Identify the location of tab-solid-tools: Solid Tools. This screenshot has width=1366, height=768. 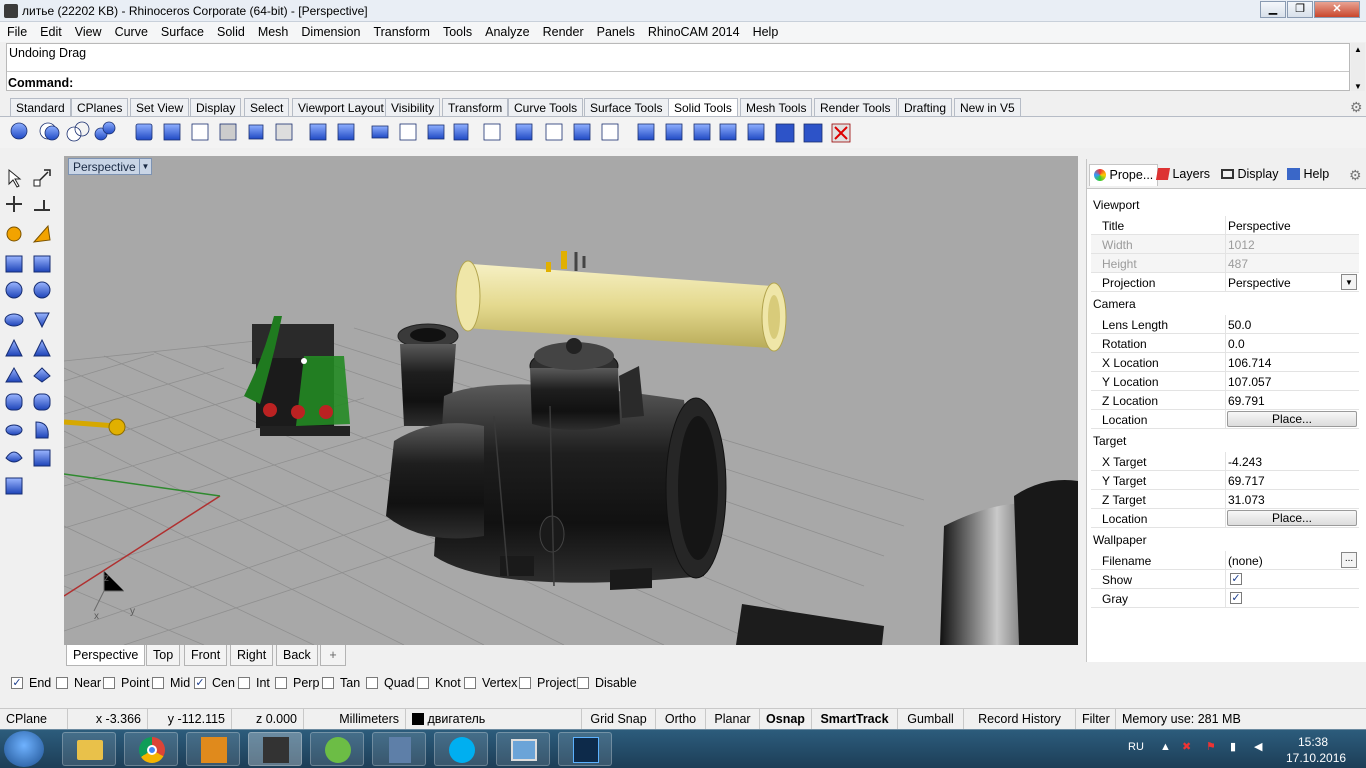
(703, 107).